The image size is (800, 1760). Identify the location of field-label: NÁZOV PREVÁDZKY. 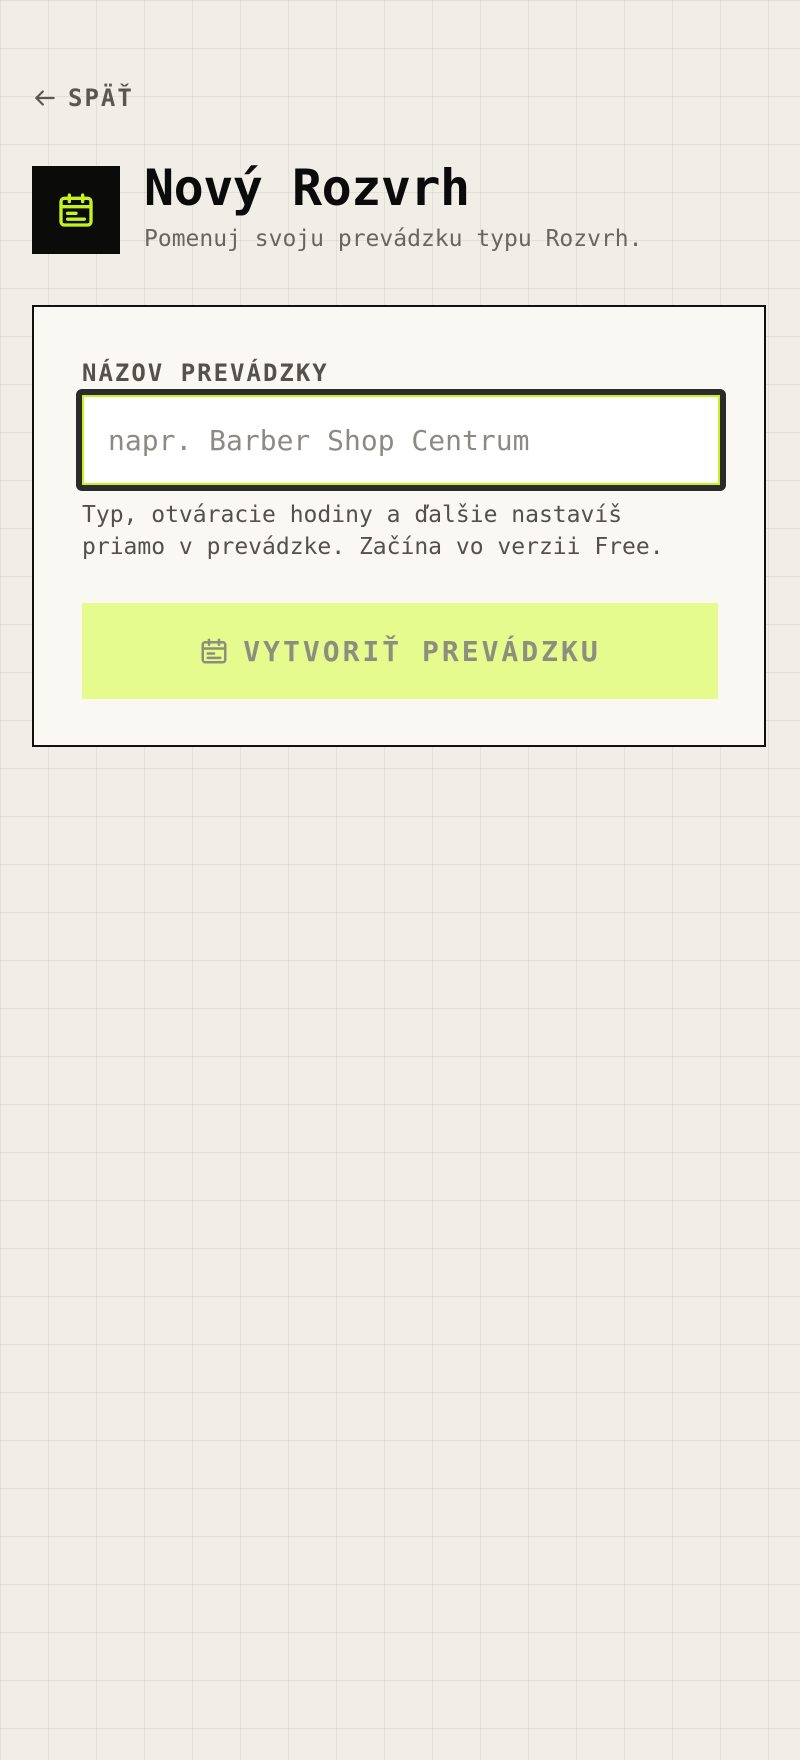
(205, 373).